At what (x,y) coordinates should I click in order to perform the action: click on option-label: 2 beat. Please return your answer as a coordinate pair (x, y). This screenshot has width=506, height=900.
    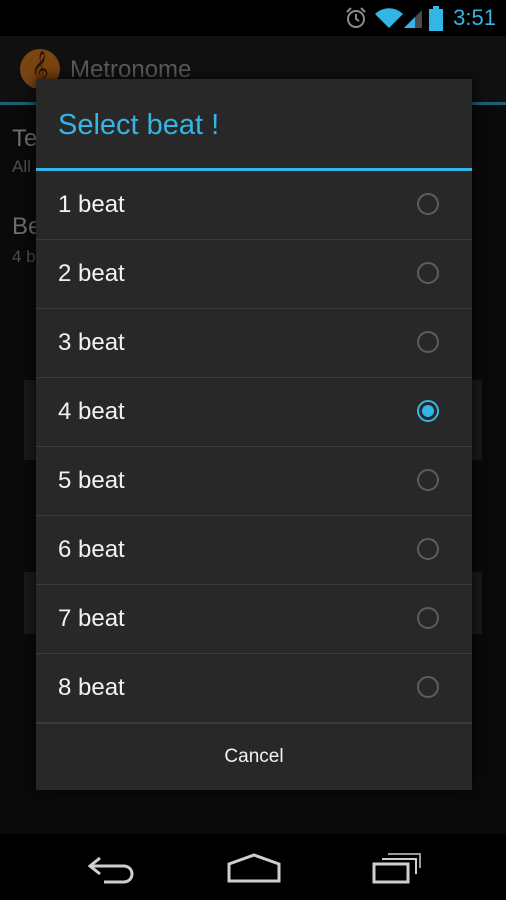
    Looking at the image, I should click on (91, 273).